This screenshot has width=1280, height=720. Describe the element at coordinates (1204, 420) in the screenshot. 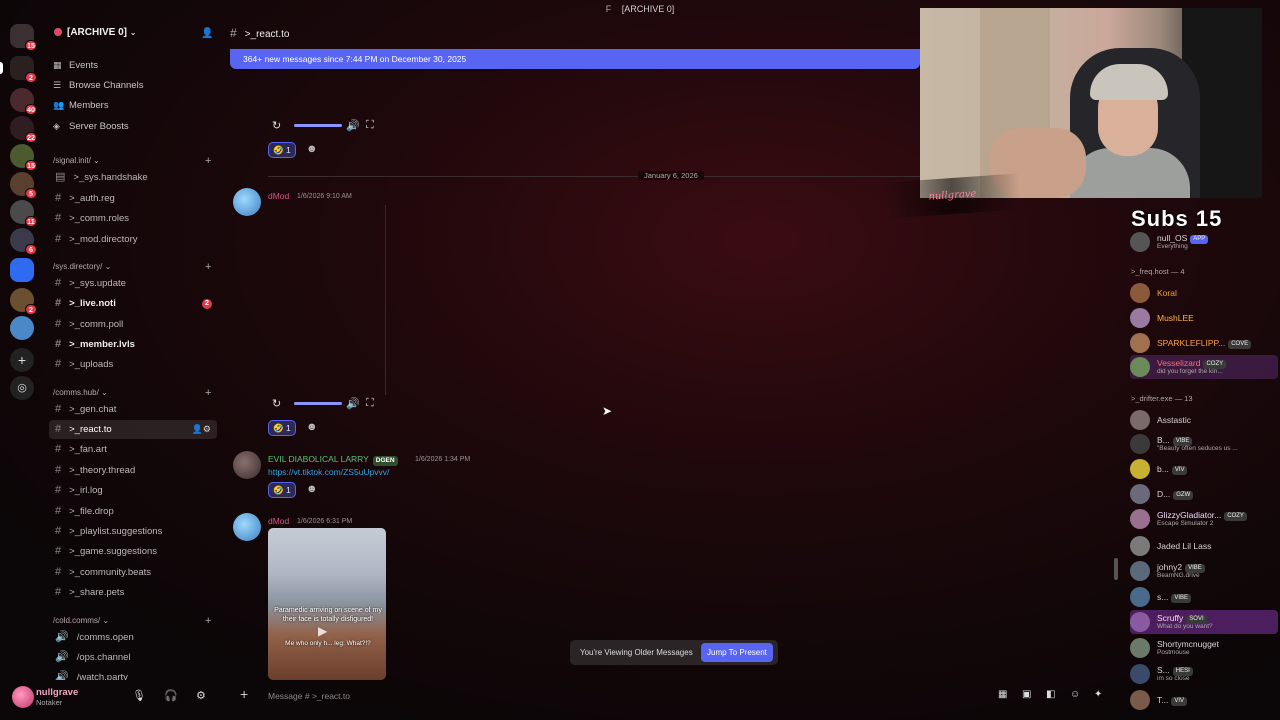

I see `member-row: Asstastic` at that location.